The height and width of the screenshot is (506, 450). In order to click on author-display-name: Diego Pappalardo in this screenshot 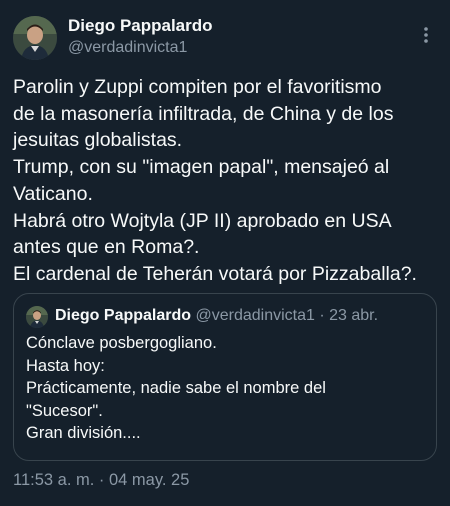, I will do `click(140, 26)`.